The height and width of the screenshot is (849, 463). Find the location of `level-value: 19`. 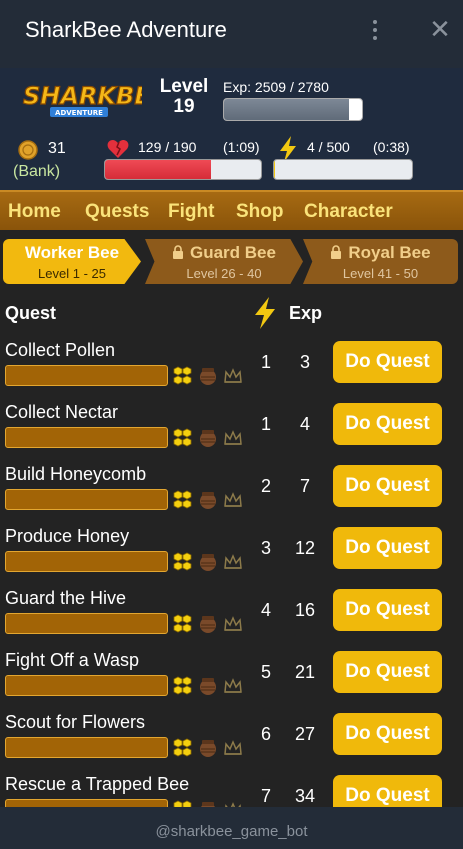

level-value: 19 is located at coordinates (184, 106).